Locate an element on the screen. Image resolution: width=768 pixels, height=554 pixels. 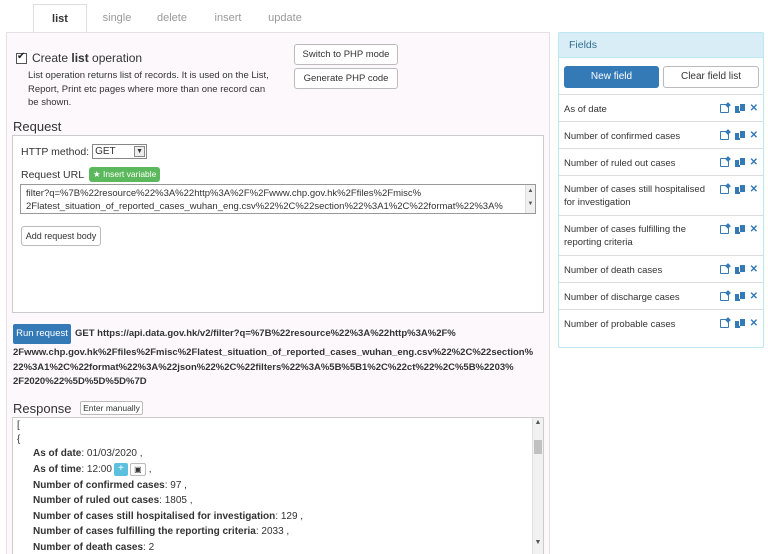
field-label: As of date is located at coordinates (585, 109).